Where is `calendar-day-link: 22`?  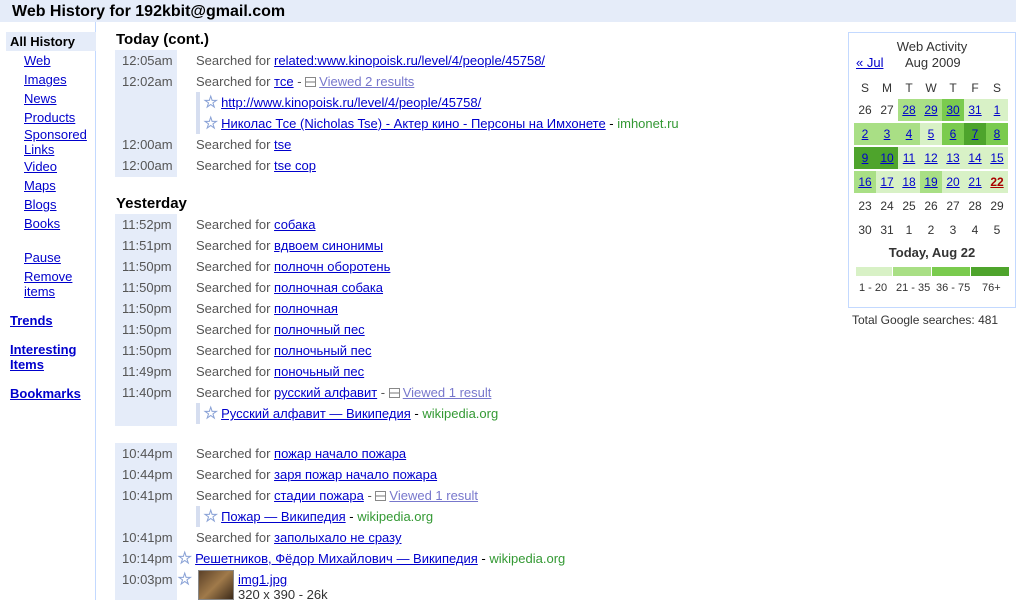
calendar-day-link: 22 is located at coordinates (997, 182).